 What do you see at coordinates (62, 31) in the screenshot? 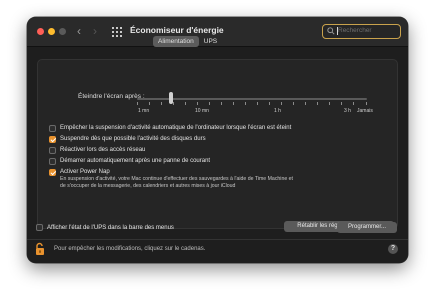
I see `zoom-button` at bounding box center [62, 31].